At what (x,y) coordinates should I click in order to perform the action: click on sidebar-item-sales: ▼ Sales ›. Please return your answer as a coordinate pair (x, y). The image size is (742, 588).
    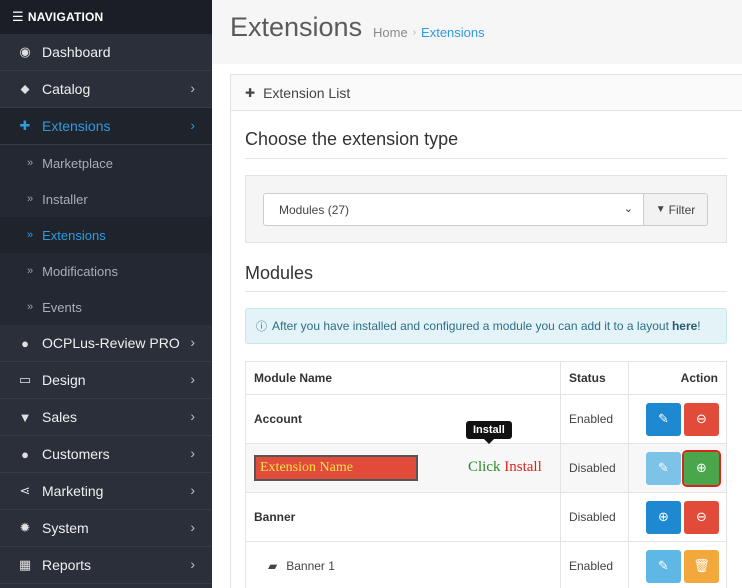
    Looking at the image, I should click on (106, 417).